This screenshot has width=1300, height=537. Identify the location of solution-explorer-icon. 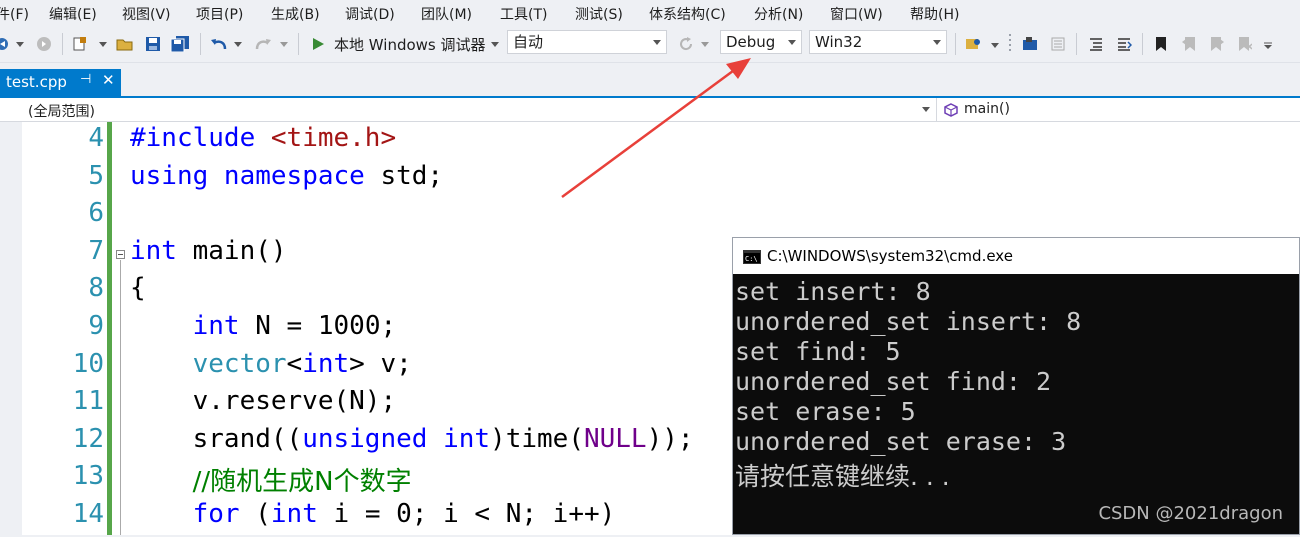
(1030, 44).